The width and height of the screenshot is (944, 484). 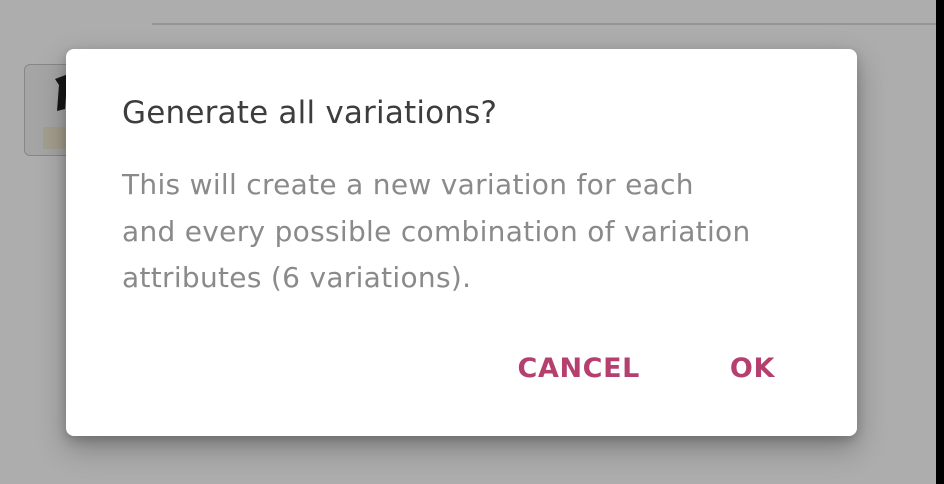 I want to click on dialog-title: Generate all variations?, so click(x=310, y=113).